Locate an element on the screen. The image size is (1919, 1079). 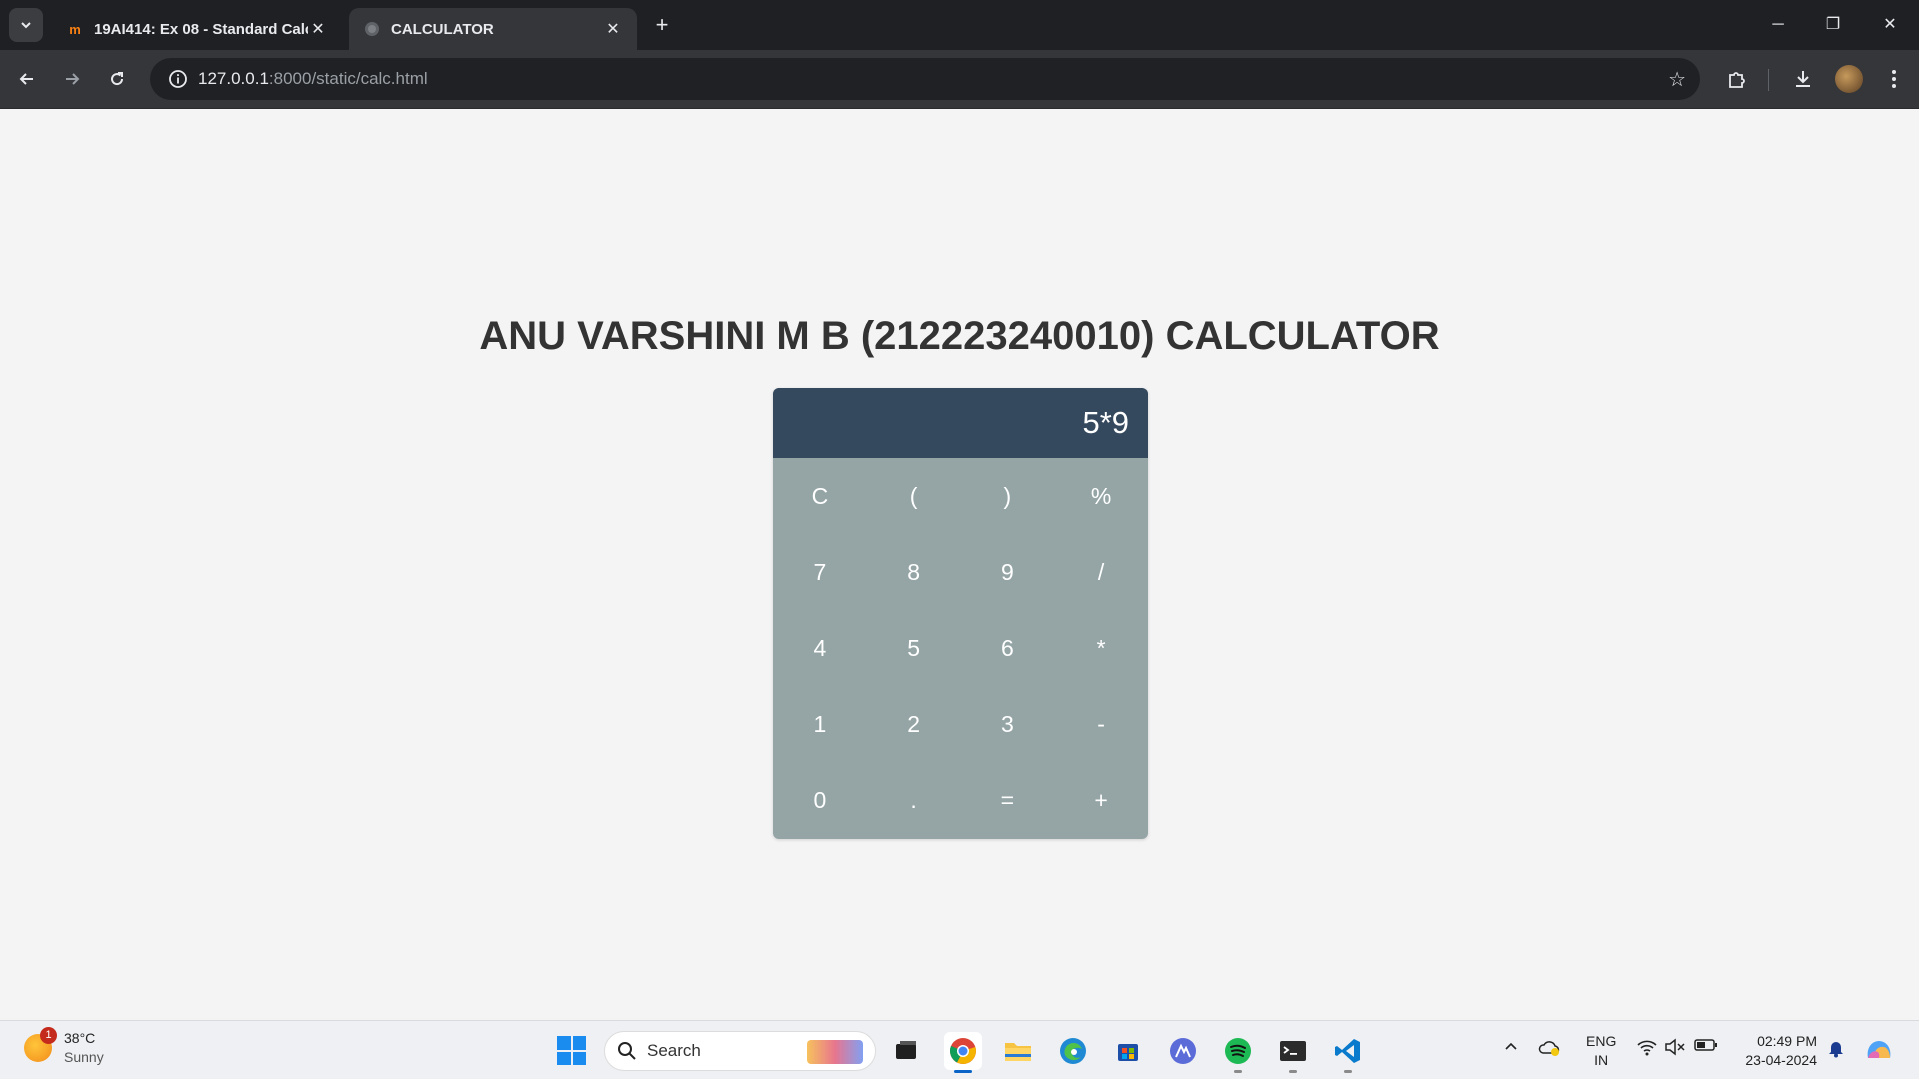
calculator-keypad: C ( ) % 7 8 9 / 4 5 6 * 1 2 3 - 0 . = + is located at coordinates (960, 648).